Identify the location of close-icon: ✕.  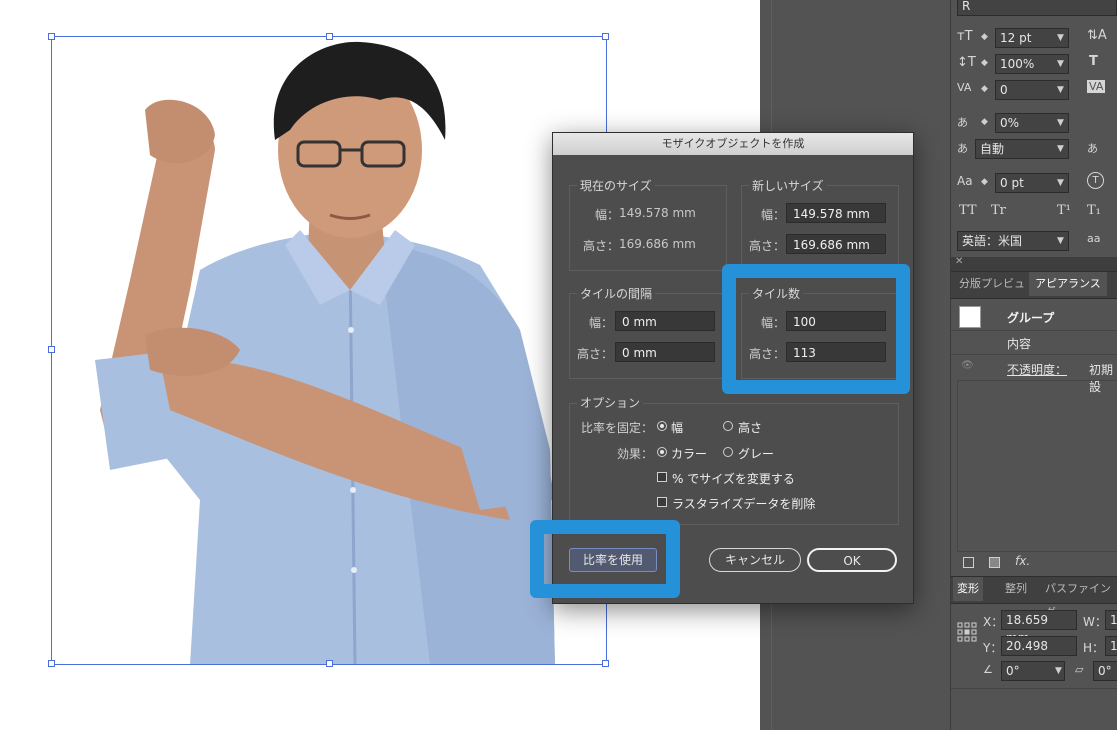
(959, 261).